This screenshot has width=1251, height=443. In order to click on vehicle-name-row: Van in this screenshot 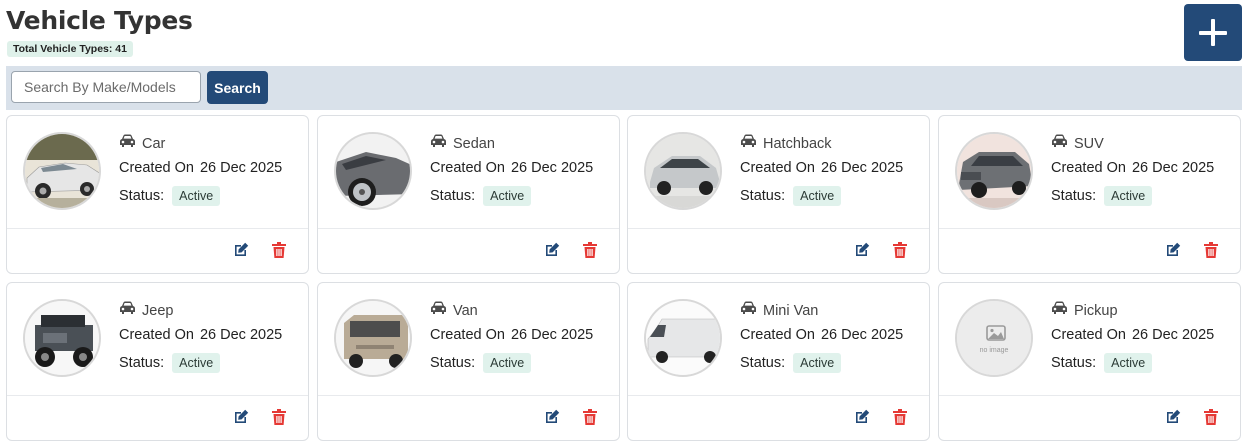, I will do `click(454, 310)`.